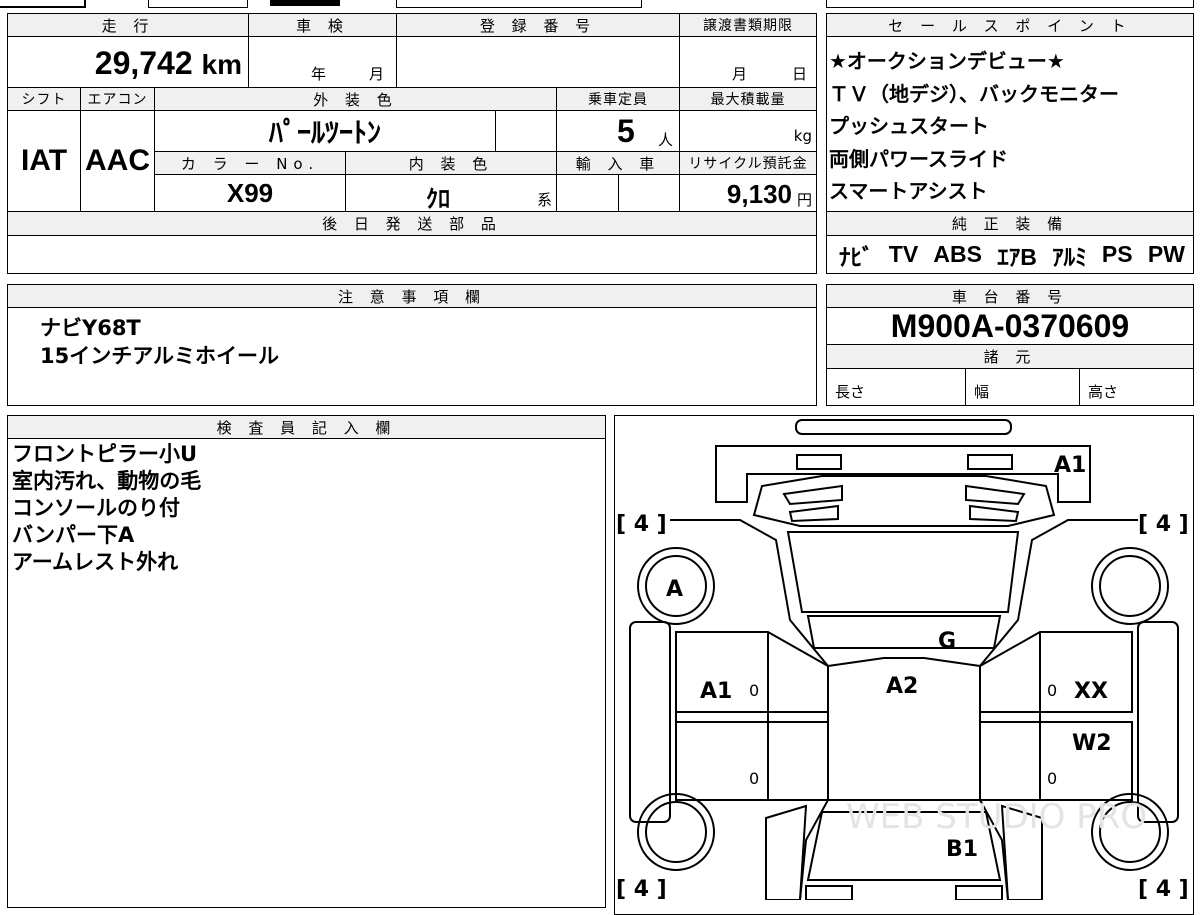 The height and width of the screenshot is (915, 1200). Describe the element at coordinates (716, 691) in the screenshot. I see `damage-left-front-door: A1` at that location.